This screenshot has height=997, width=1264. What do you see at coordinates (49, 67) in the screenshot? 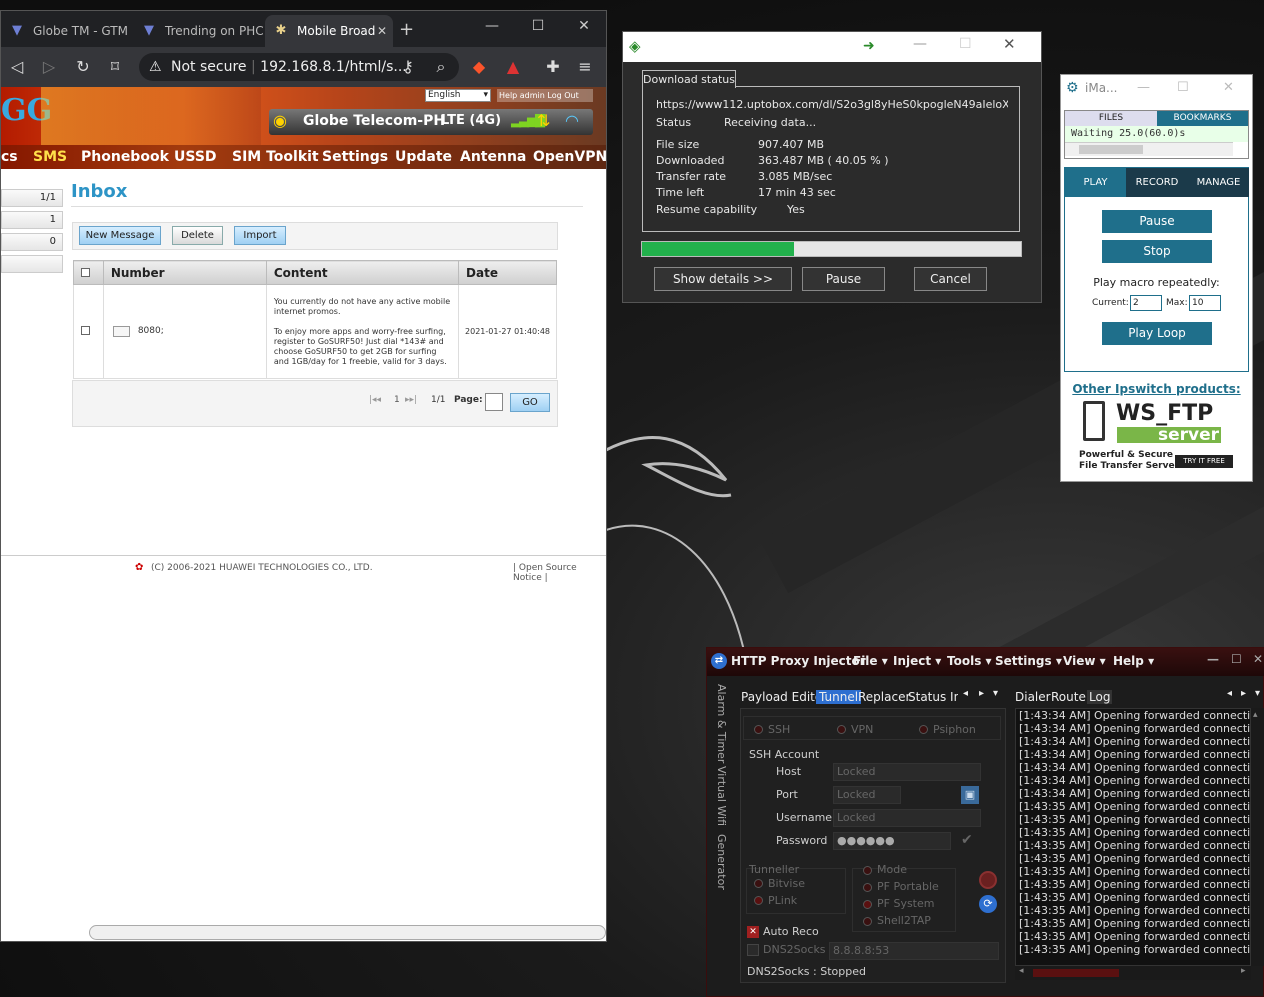
I see `forward-icon: ▷` at bounding box center [49, 67].